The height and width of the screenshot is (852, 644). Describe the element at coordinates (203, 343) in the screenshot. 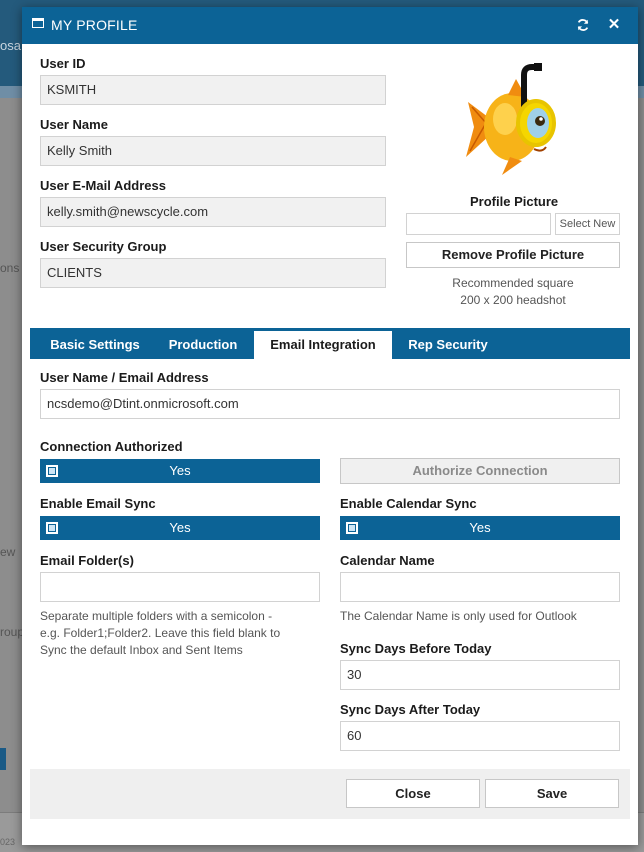

I see `tab-production: Production` at that location.